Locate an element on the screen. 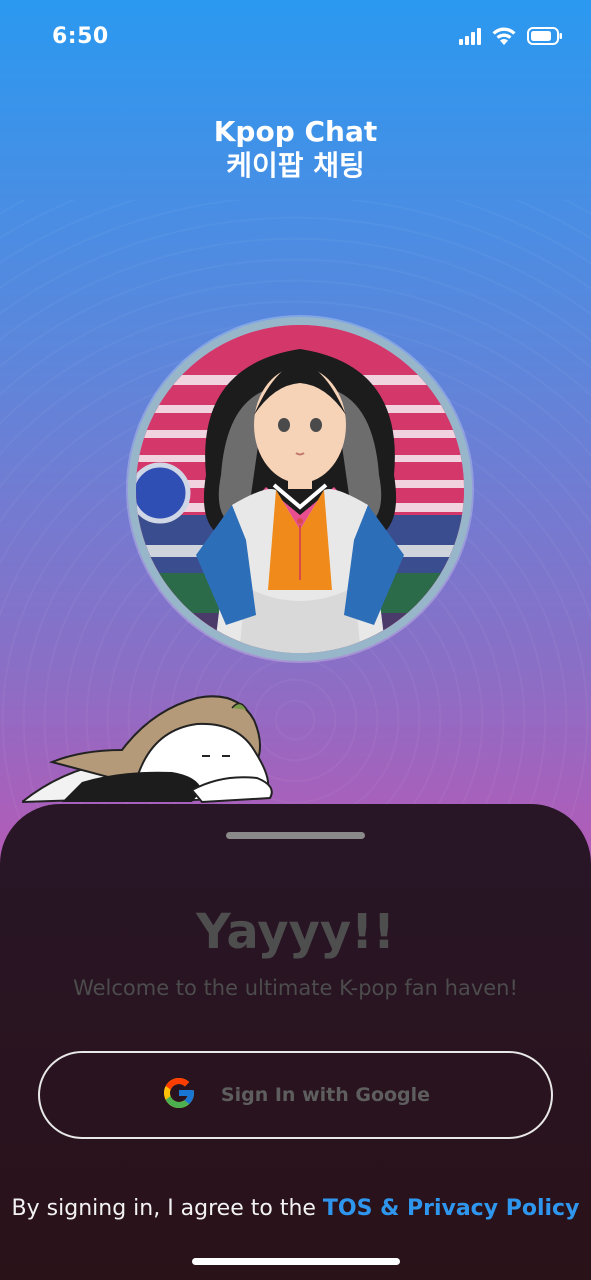 This screenshot has height=1280, width=591. app-title-korean: 케이팝 채팅 is located at coordinates (295, 165).